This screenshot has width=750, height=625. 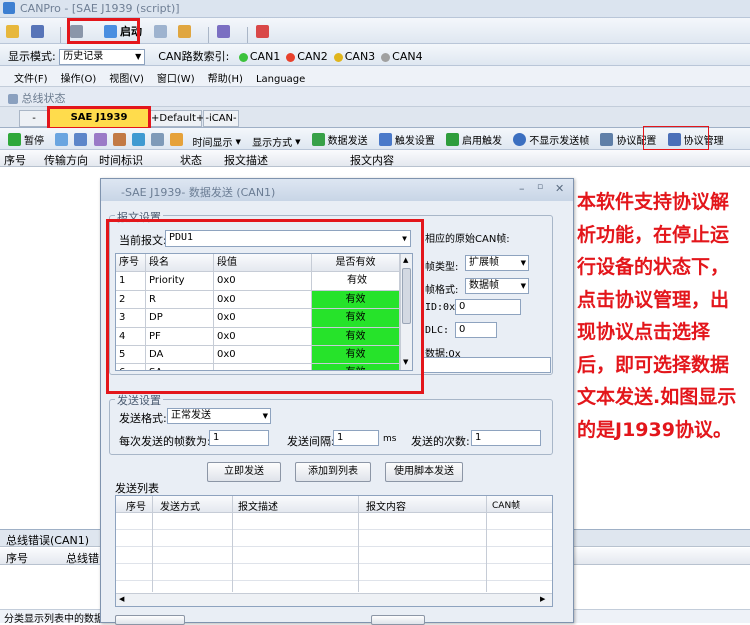 What do you see at coordinates (356, 263) in the screenshot?
I see `field-col-header: 是否有效` at bounding box center [356, 263].